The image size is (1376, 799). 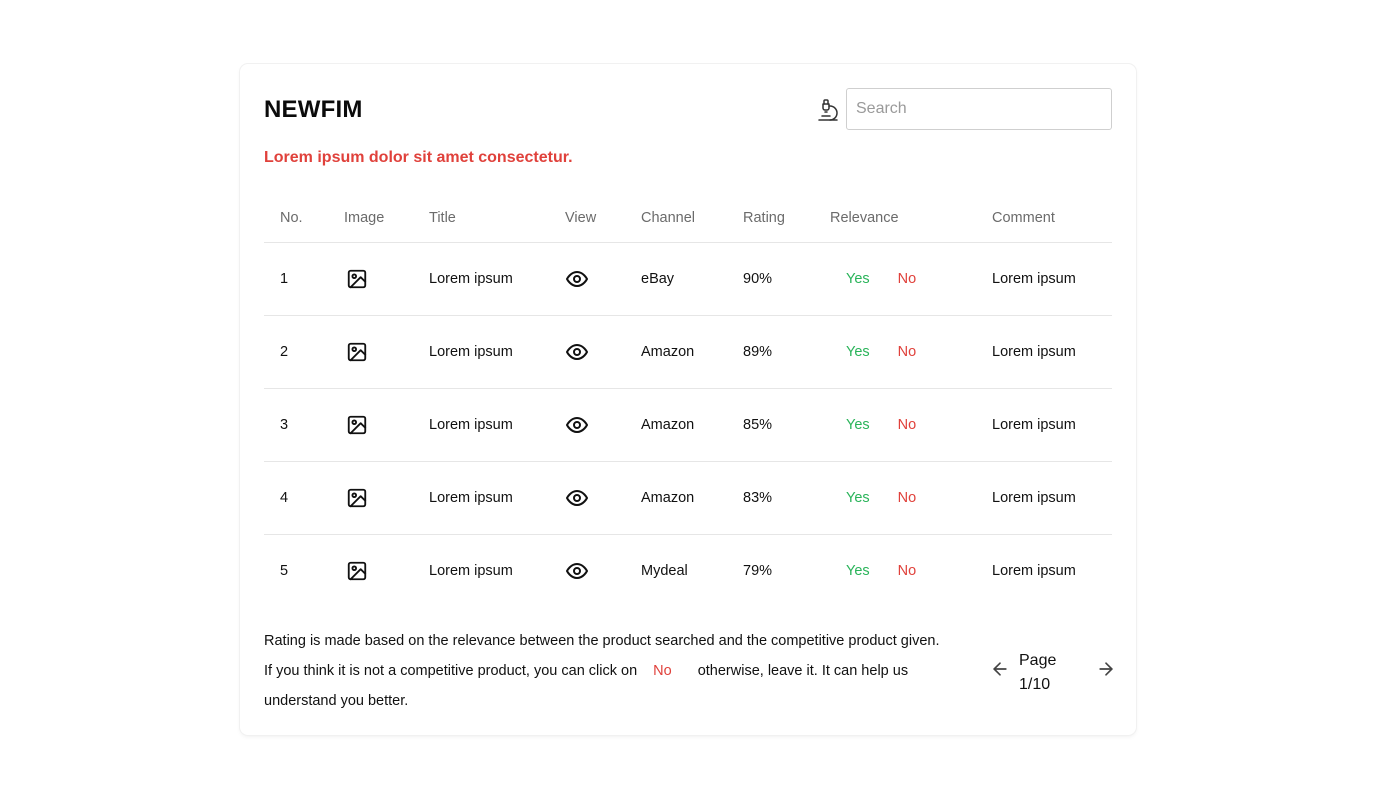 What do you see at coordinates (786, 425) in the screenshot?
I see `row-rating: 85%` at bounding box center [786, 425].